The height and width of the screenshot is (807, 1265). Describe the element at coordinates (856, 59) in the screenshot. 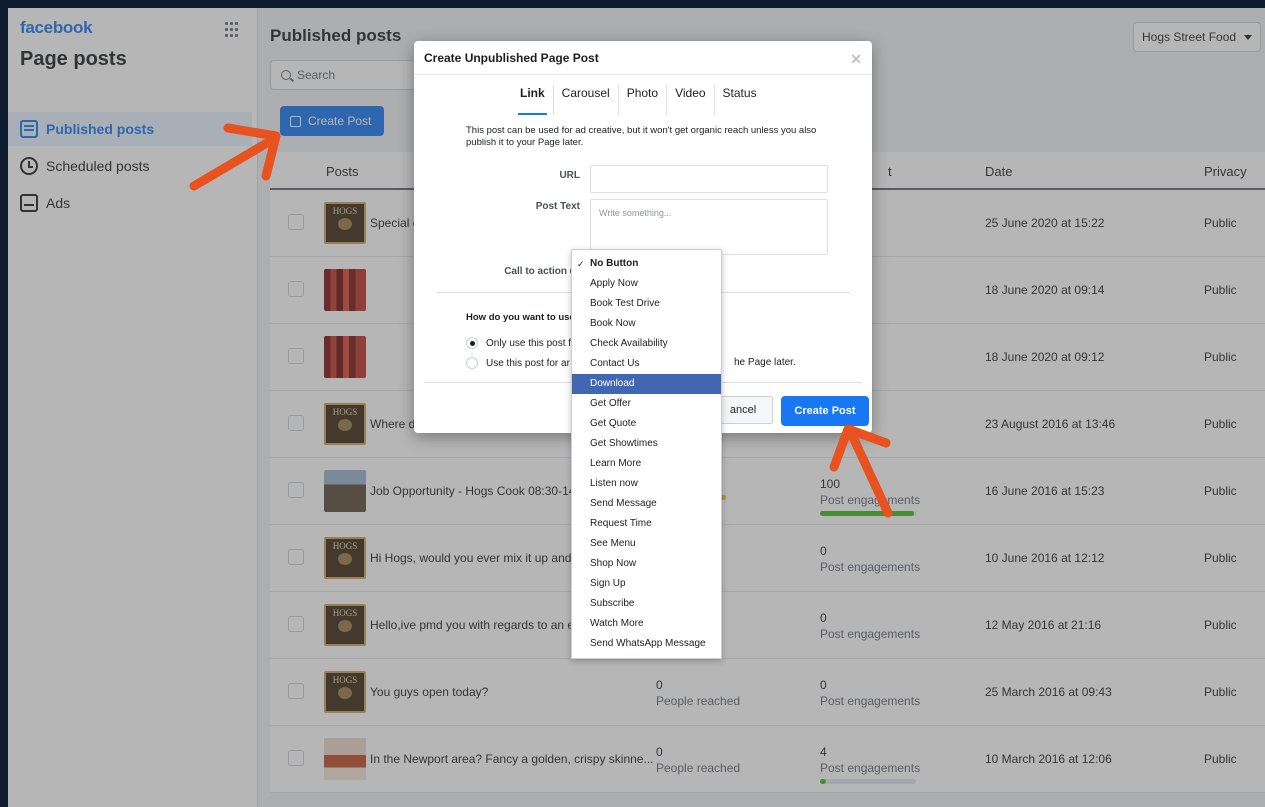

I see `close-icon: ✕` at that location.